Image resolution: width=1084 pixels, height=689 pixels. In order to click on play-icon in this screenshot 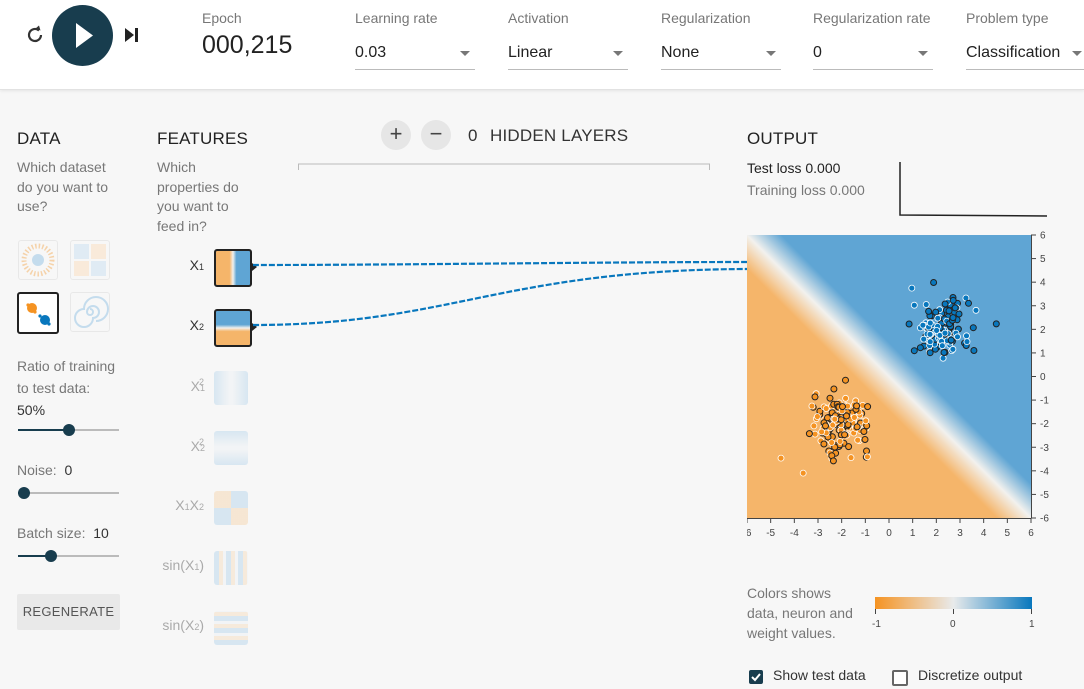, I will do `click(84, 35)`.